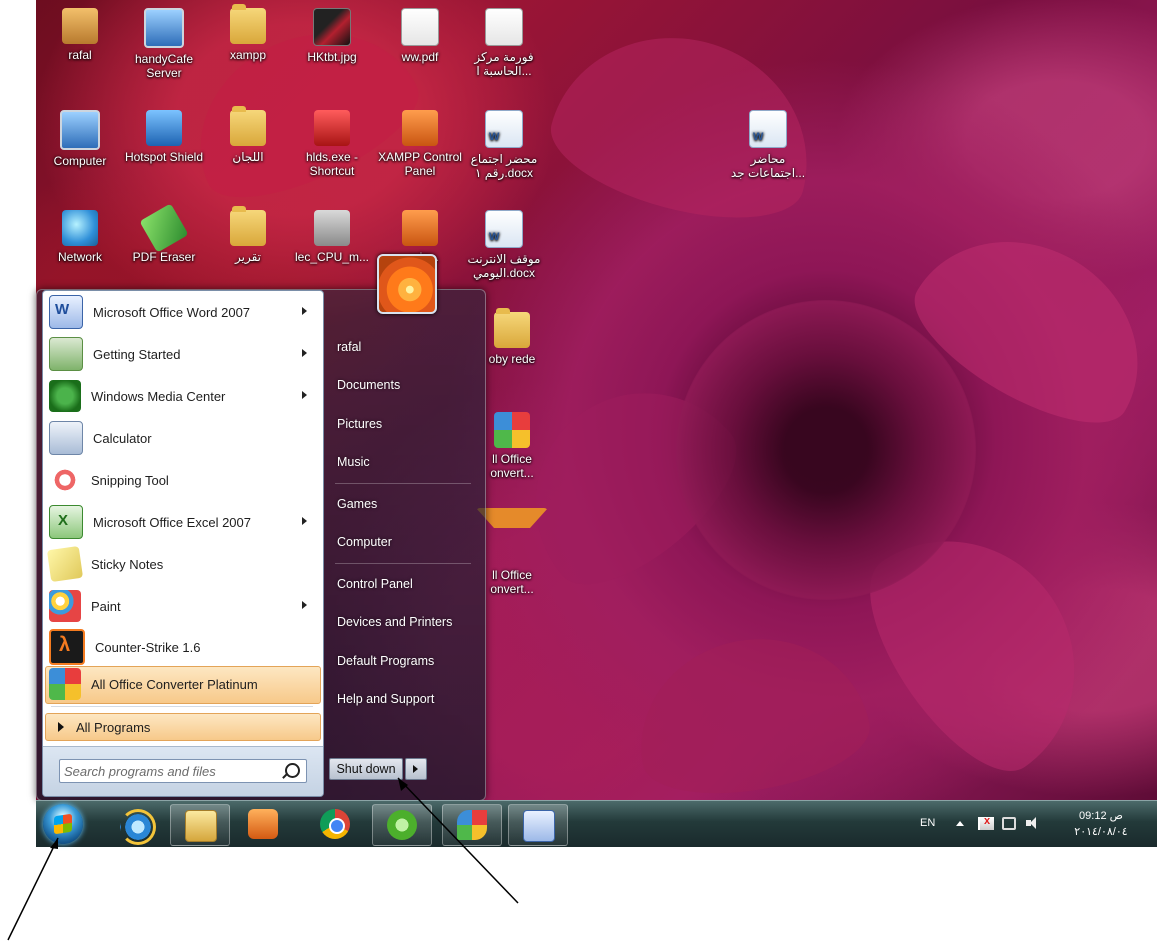 The width and height of the screenshot is (1157, 945). I want to click on start-item-word: Microsoft Office Word 2007, so click(183, 312).